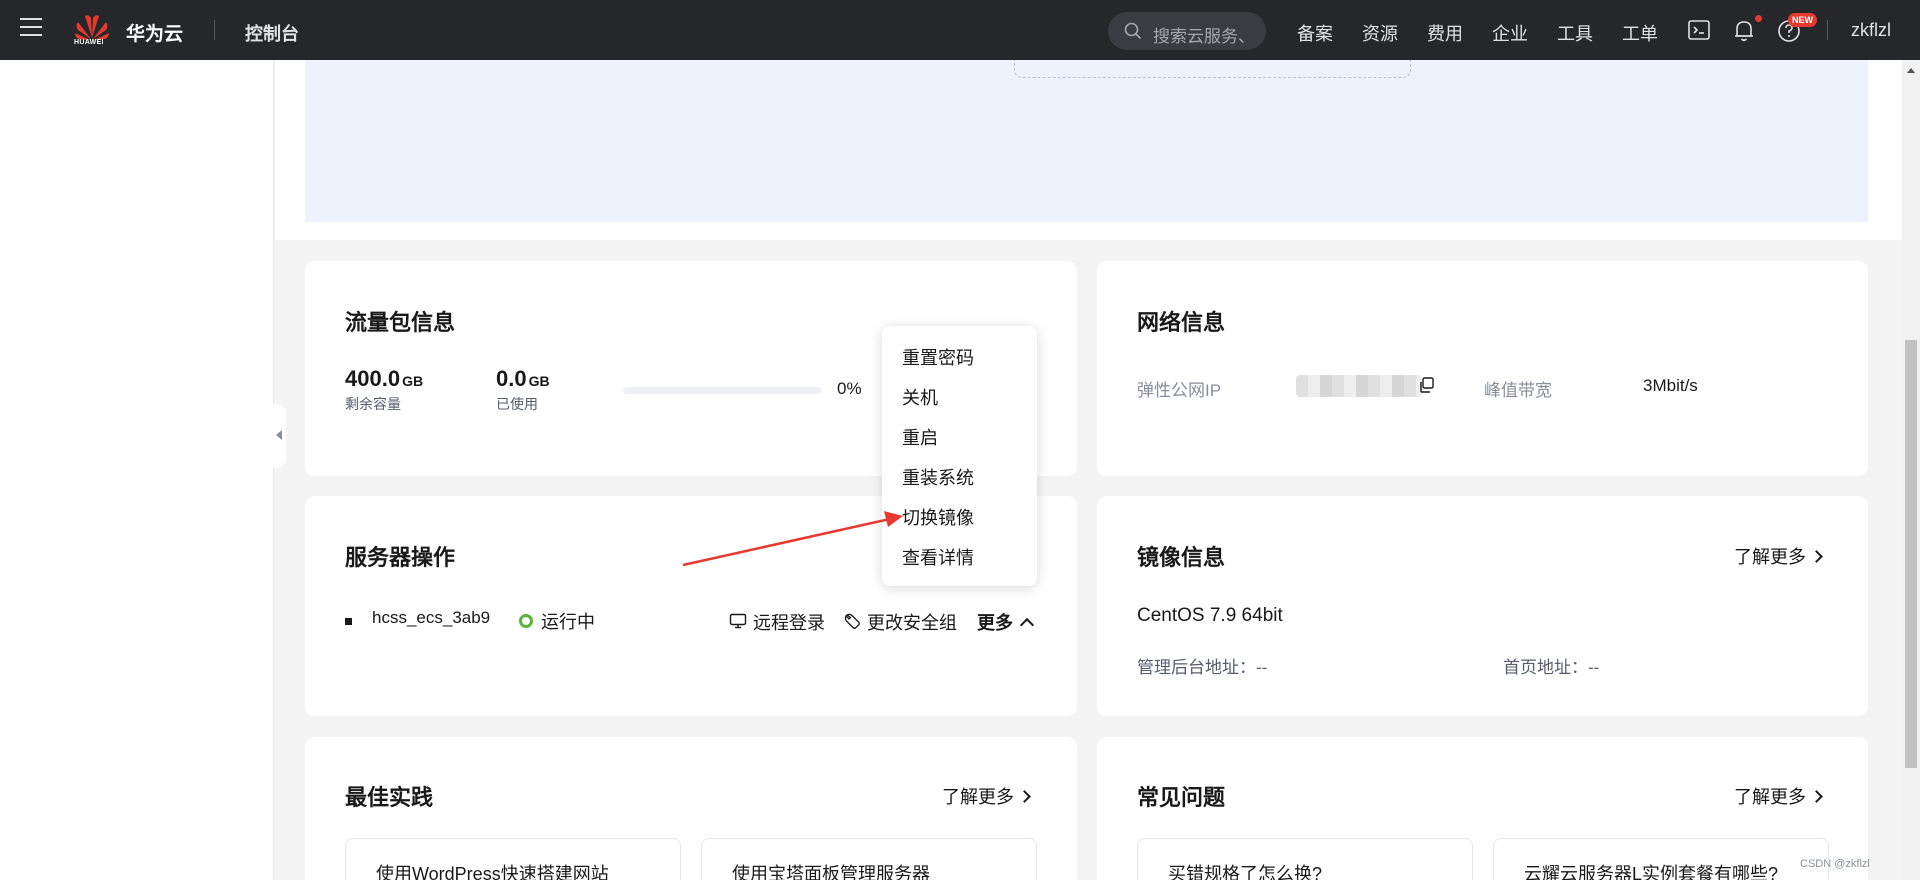 The width and height of the screenshot is (1920, 880). Describe the element at coordinates (938, 557) in the screenshot. I see `menu-item-view-details: 查看详情` at that location.